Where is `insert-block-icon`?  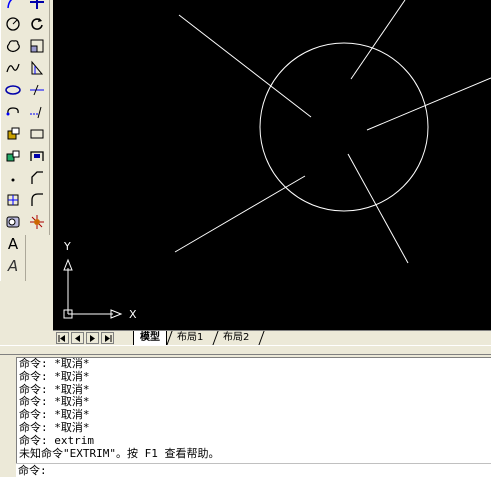 insert-block-icon is located at coordinates (13, 134).